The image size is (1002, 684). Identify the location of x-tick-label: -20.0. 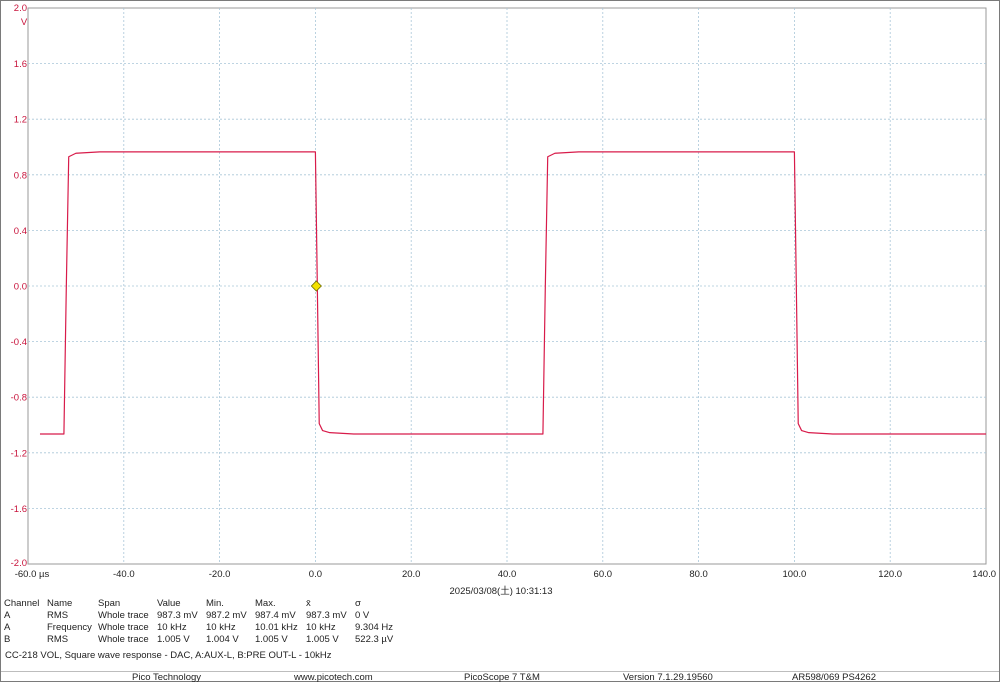
(220, 574).